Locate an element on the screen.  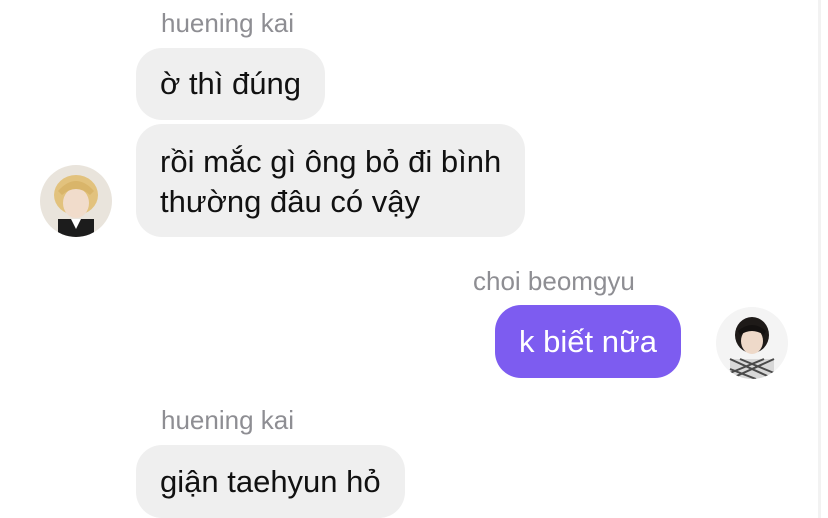
avatar-choi-beomgyu is located at coordinates (752, 343).